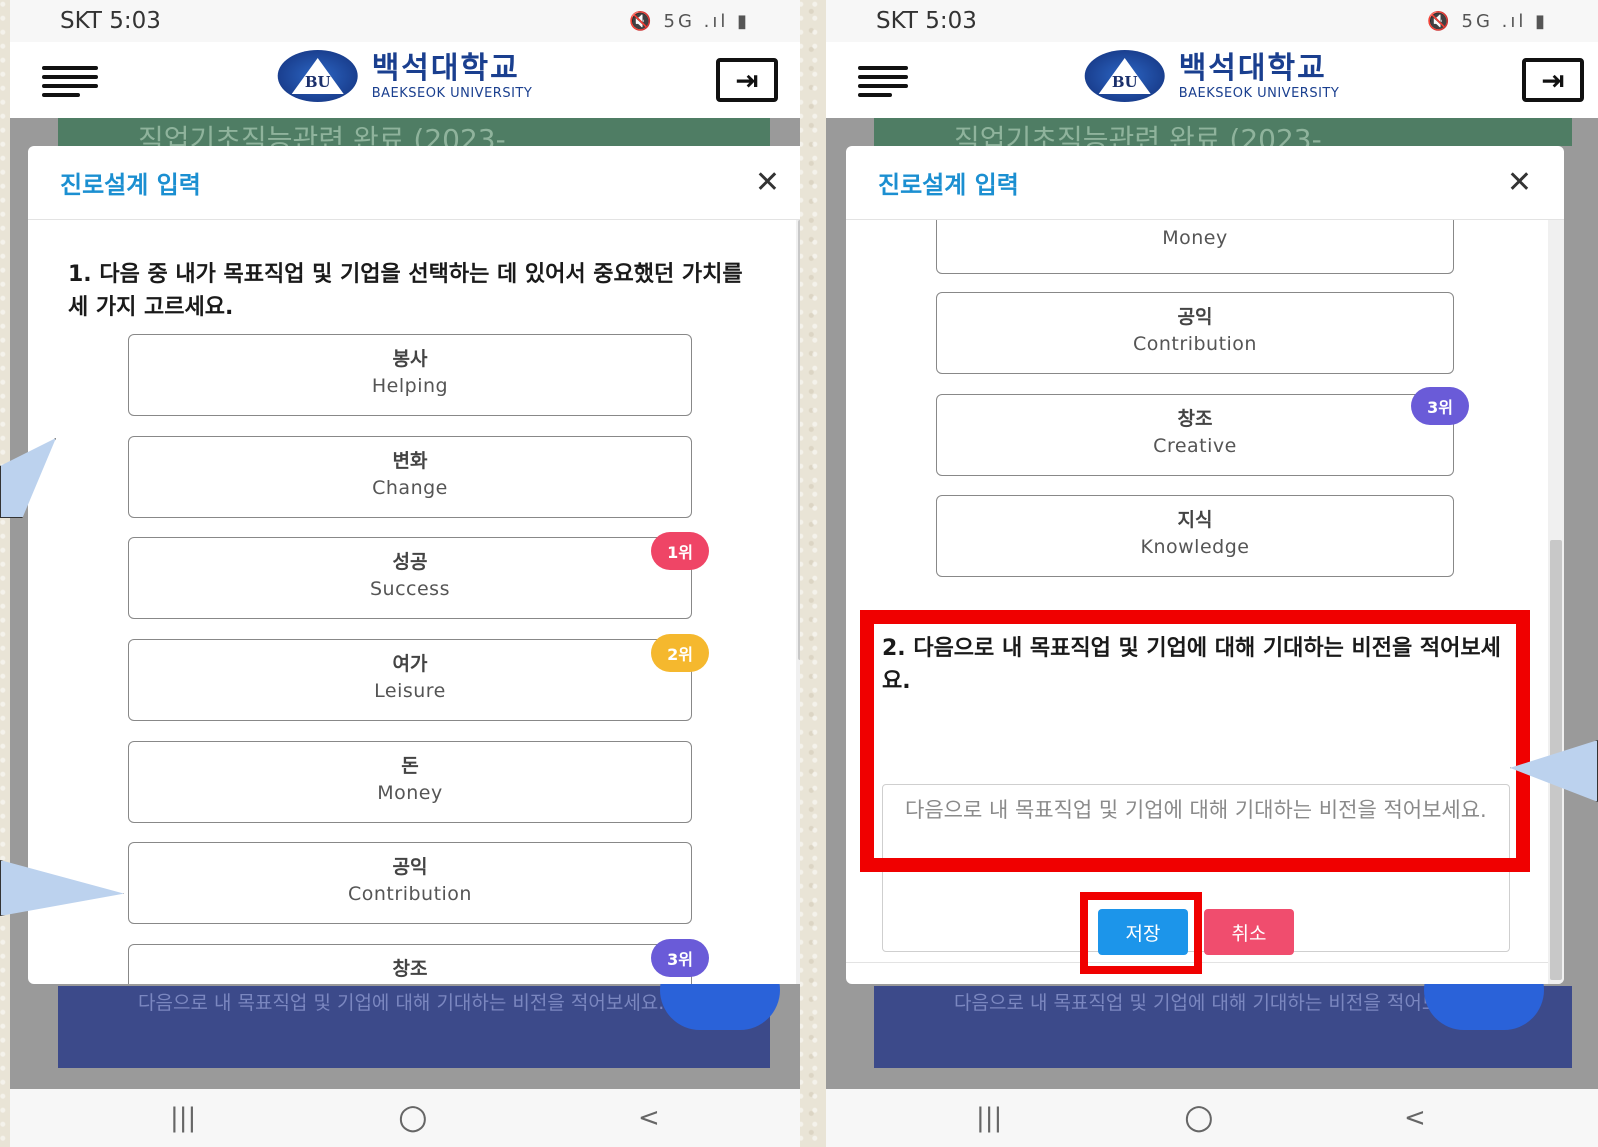  What do you see at coordinates (418, 677) in the screenshot?
I see `value-option-leisure: 여가 Leisure 2위` at bounding box center [418, 677].